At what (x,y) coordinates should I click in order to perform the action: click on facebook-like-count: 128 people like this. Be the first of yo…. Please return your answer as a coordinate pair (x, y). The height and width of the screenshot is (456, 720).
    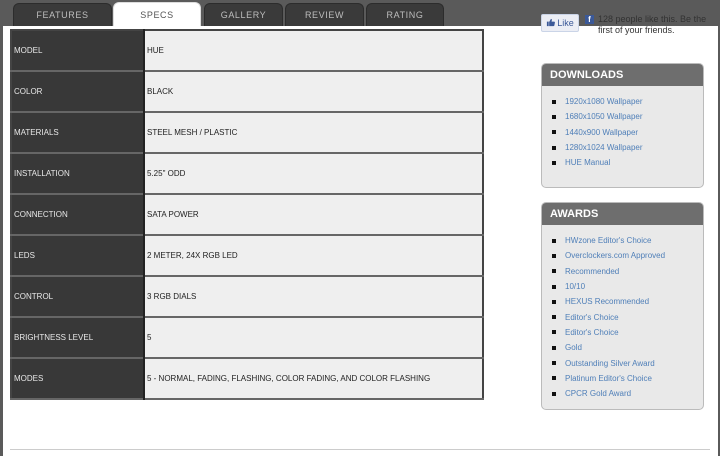
    Looking at the image, I should click on (652, 24).